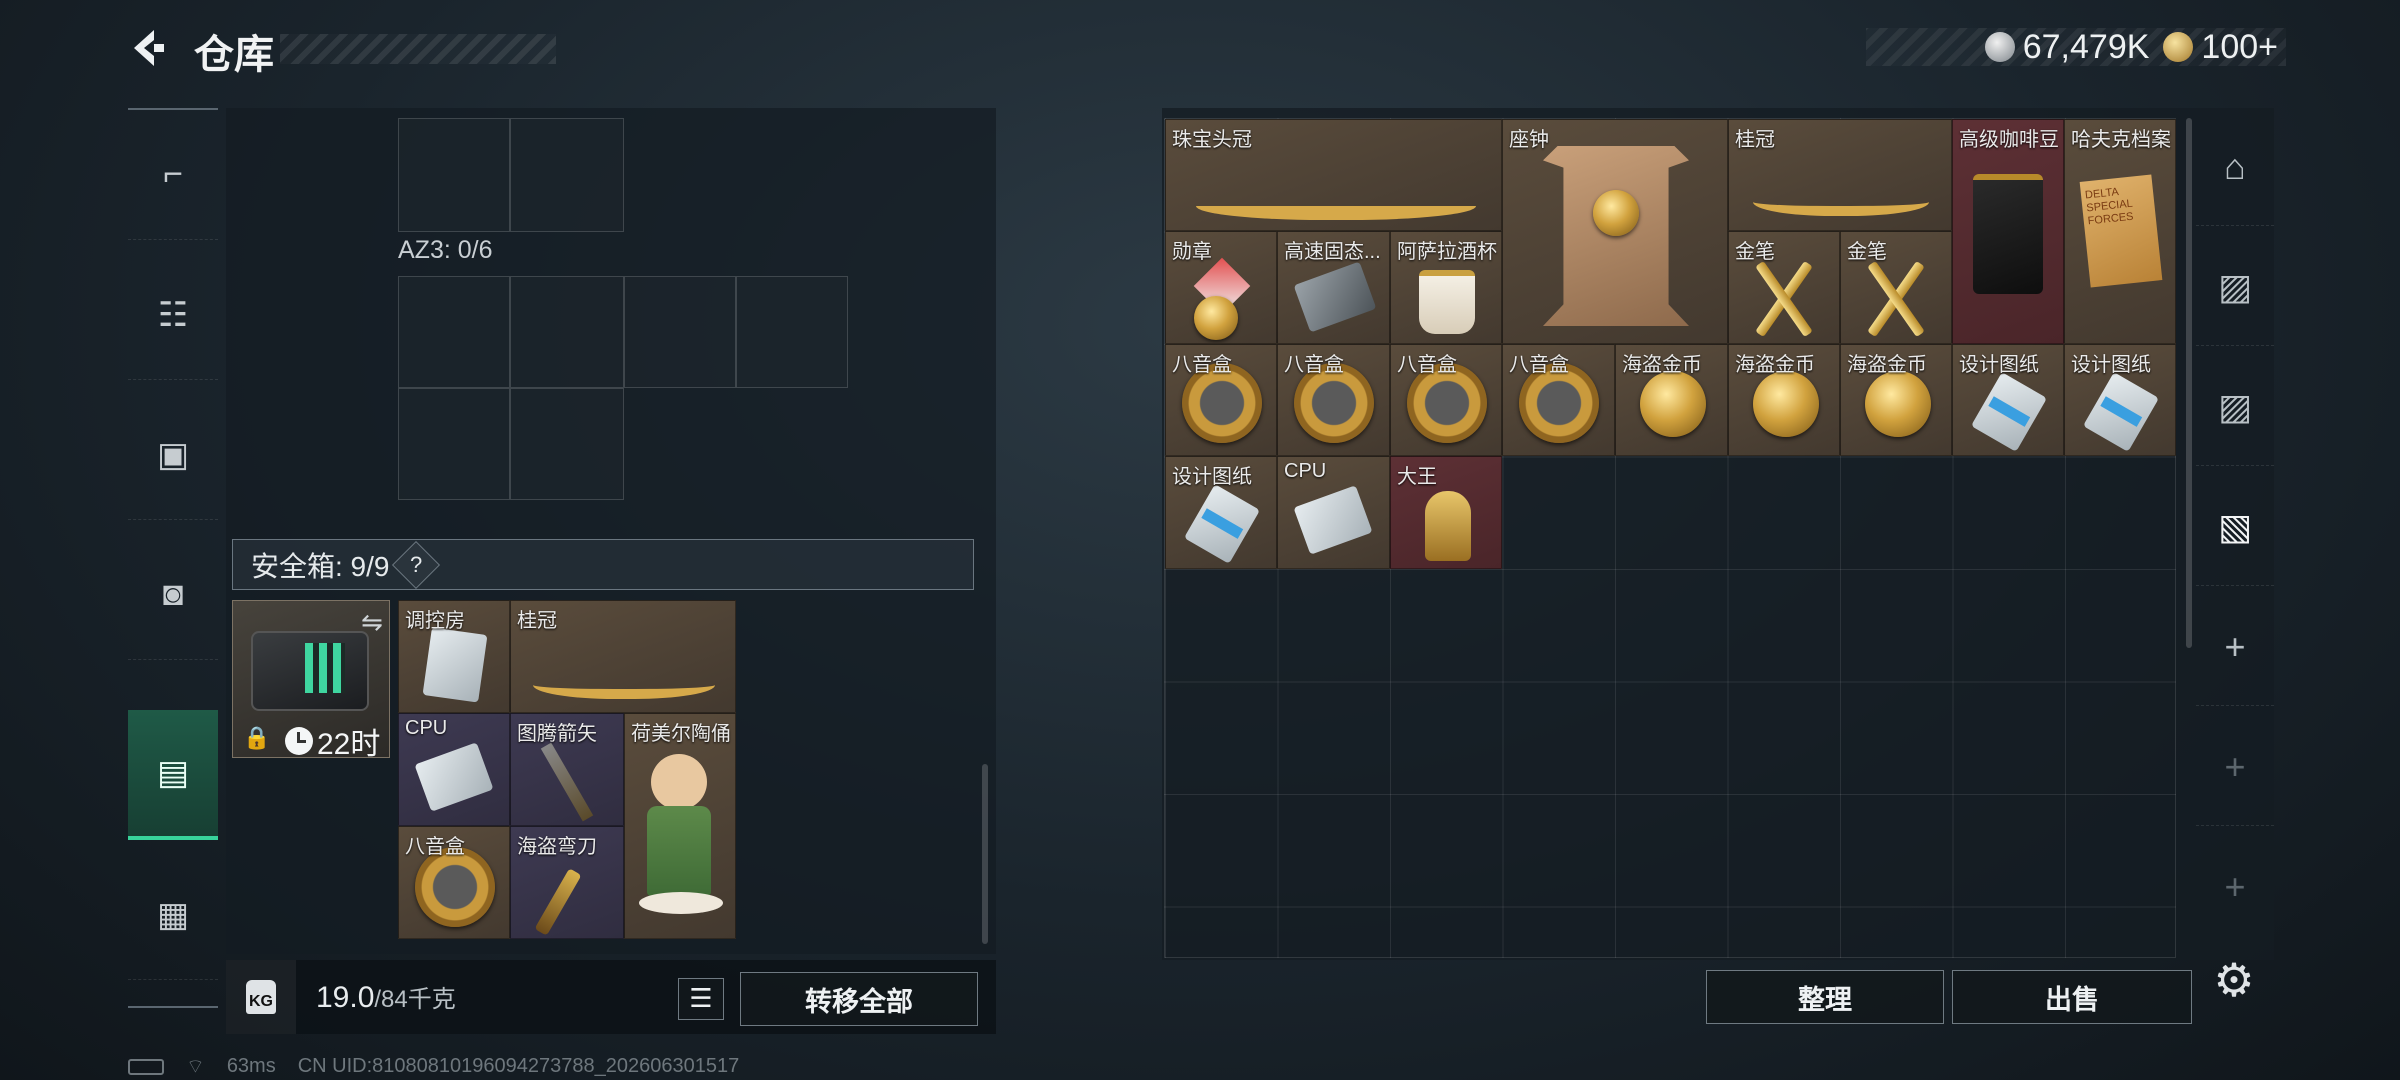  I want to click on item-name: 桂冠, so click(537, 621).